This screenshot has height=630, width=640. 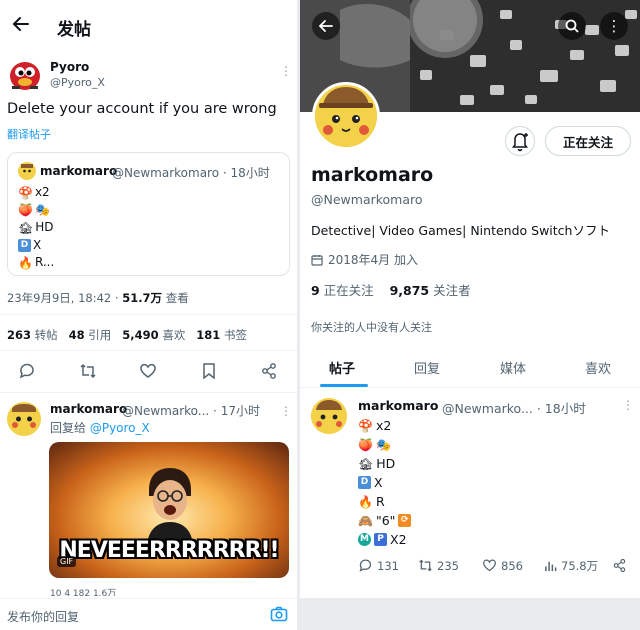 What do you see at coordinates (170, 506) in the screenshot?
I see `gif-person-image` at bounding box center [170, 506].